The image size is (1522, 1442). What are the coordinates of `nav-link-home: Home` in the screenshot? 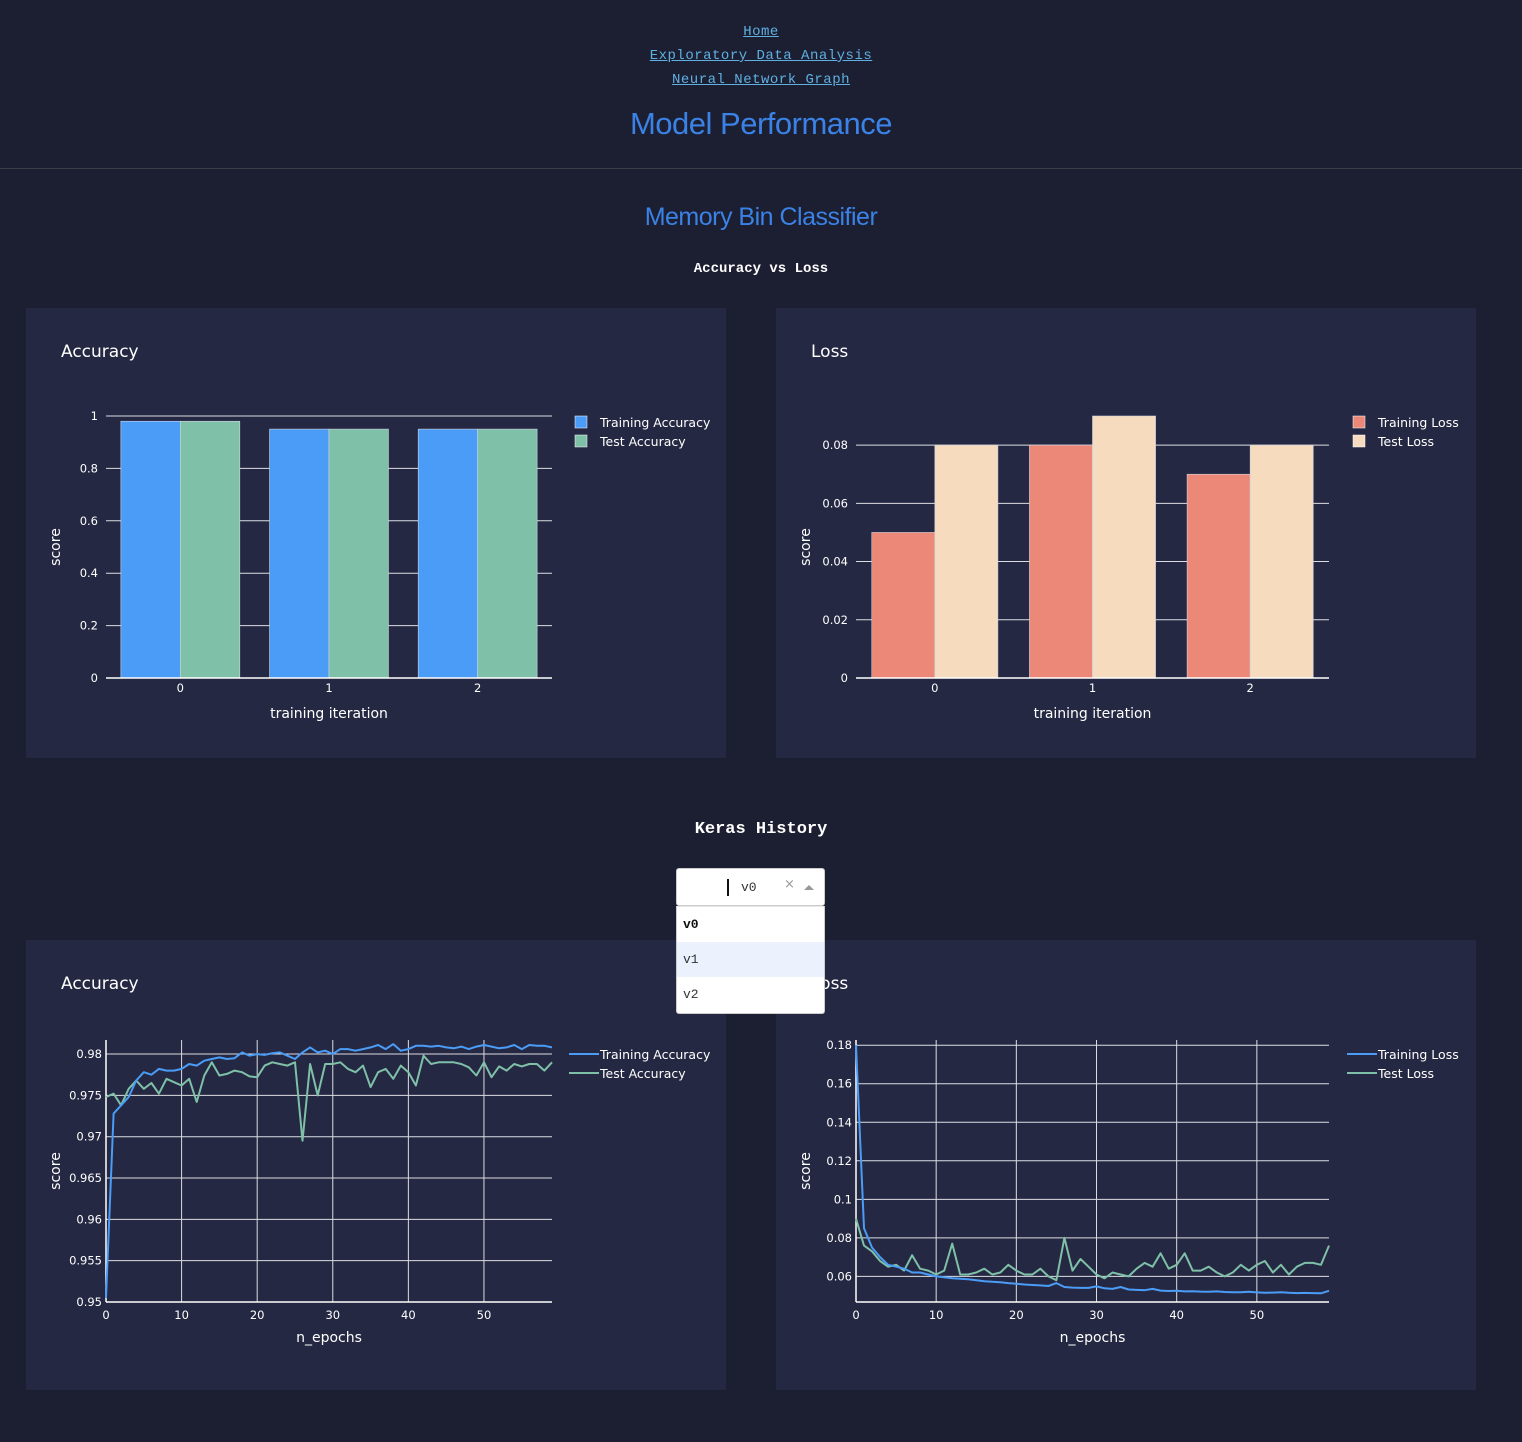 It's located at (761, 32).